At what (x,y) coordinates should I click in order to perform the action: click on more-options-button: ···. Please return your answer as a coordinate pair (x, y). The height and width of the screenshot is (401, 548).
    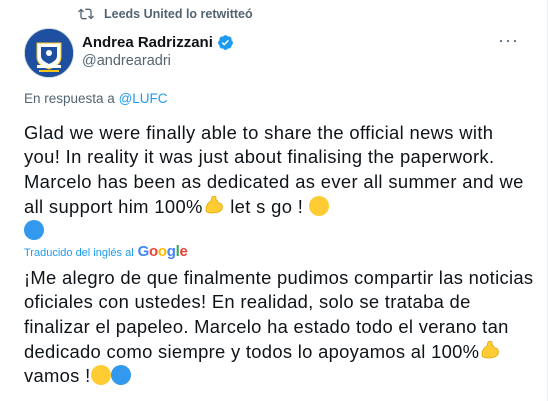
    Looking at the image, I should click on (508, 40).